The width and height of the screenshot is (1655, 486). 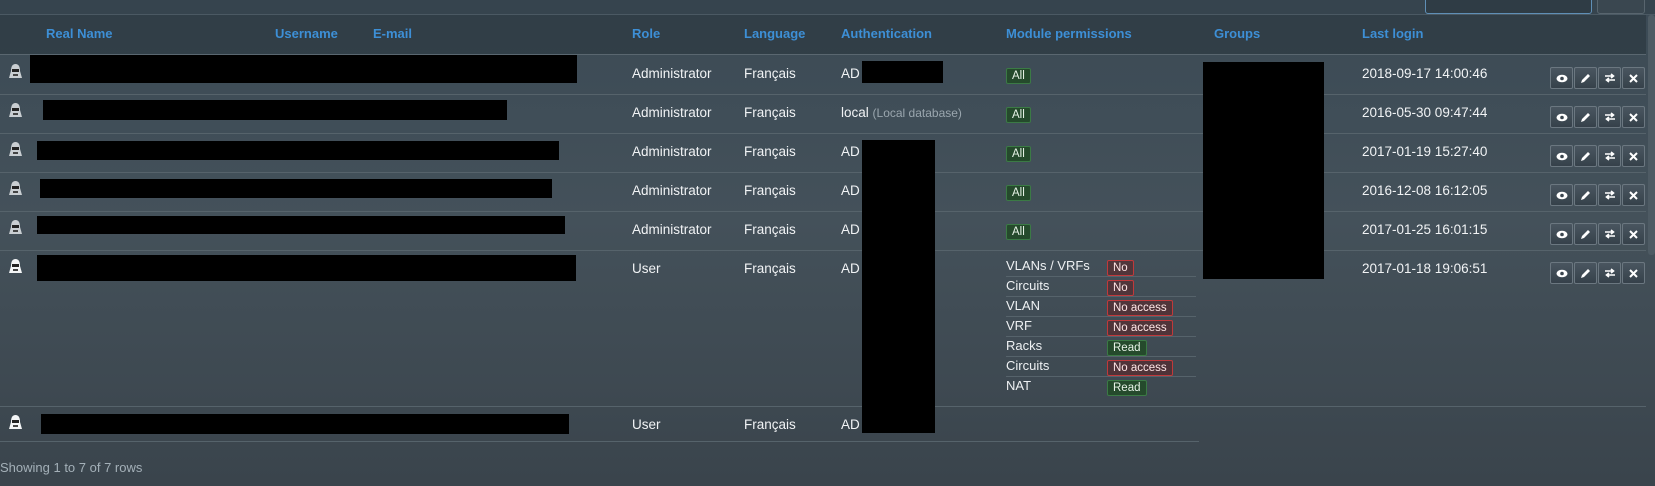 I want to click on last-login-cell: 2017-01-19 15:27:40, so click(x=1425, y=151).